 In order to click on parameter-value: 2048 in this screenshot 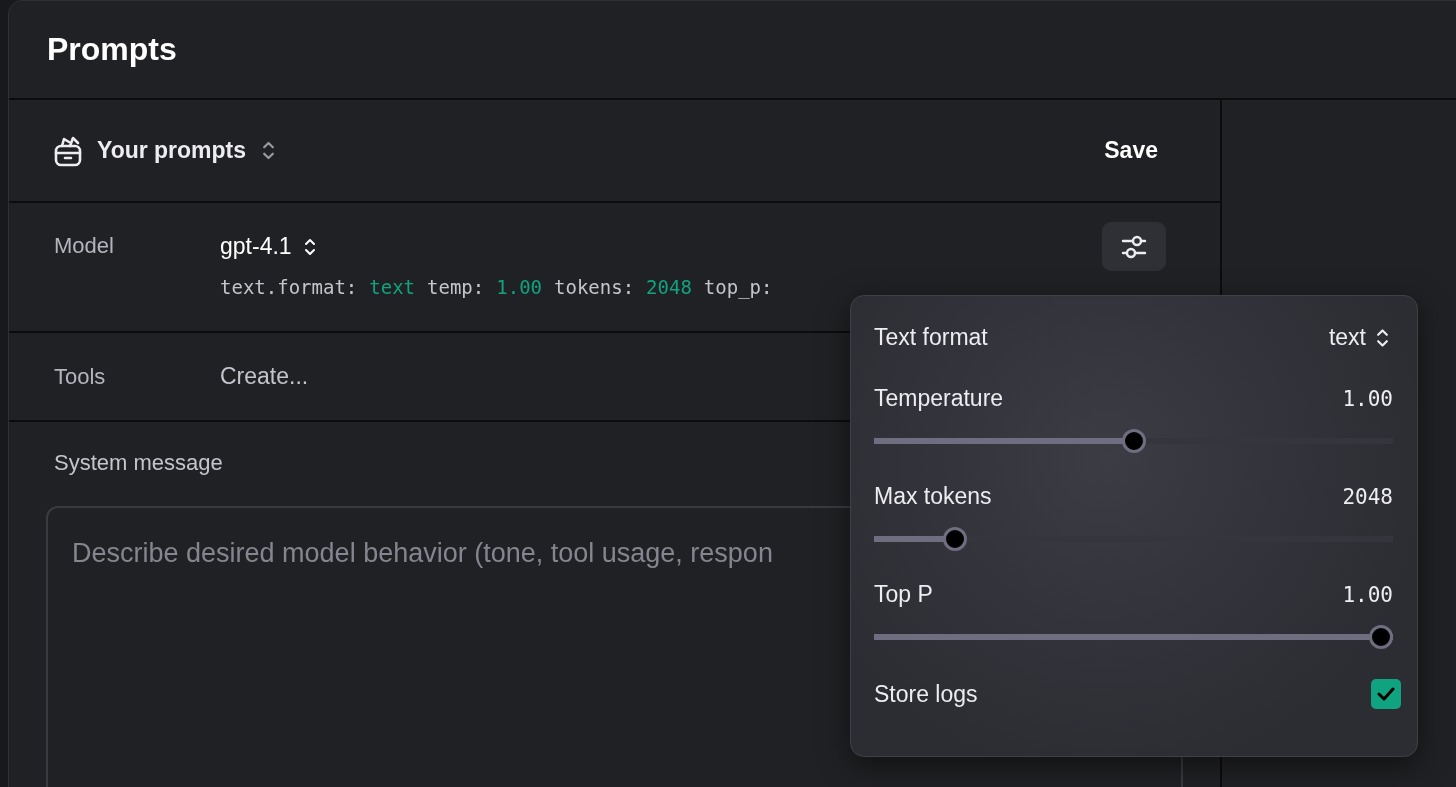, I will do `click(669, 287)`.